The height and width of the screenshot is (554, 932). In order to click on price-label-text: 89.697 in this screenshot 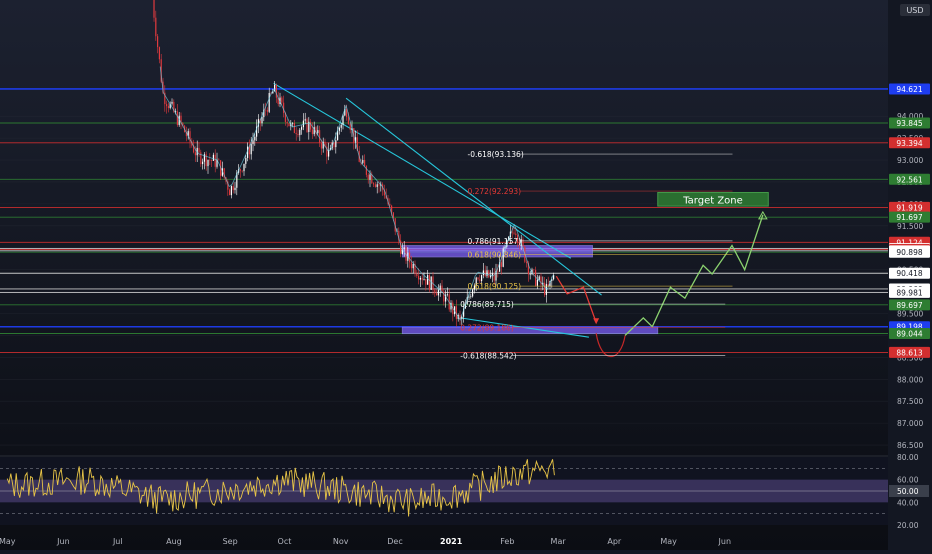, I will do `click(909, 305)`.